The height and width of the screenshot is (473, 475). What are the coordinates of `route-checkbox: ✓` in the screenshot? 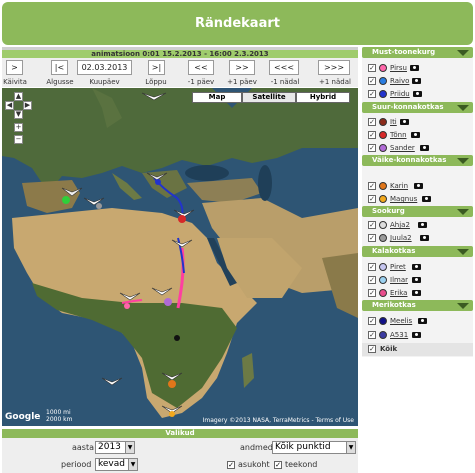 It's located at (278, 465).